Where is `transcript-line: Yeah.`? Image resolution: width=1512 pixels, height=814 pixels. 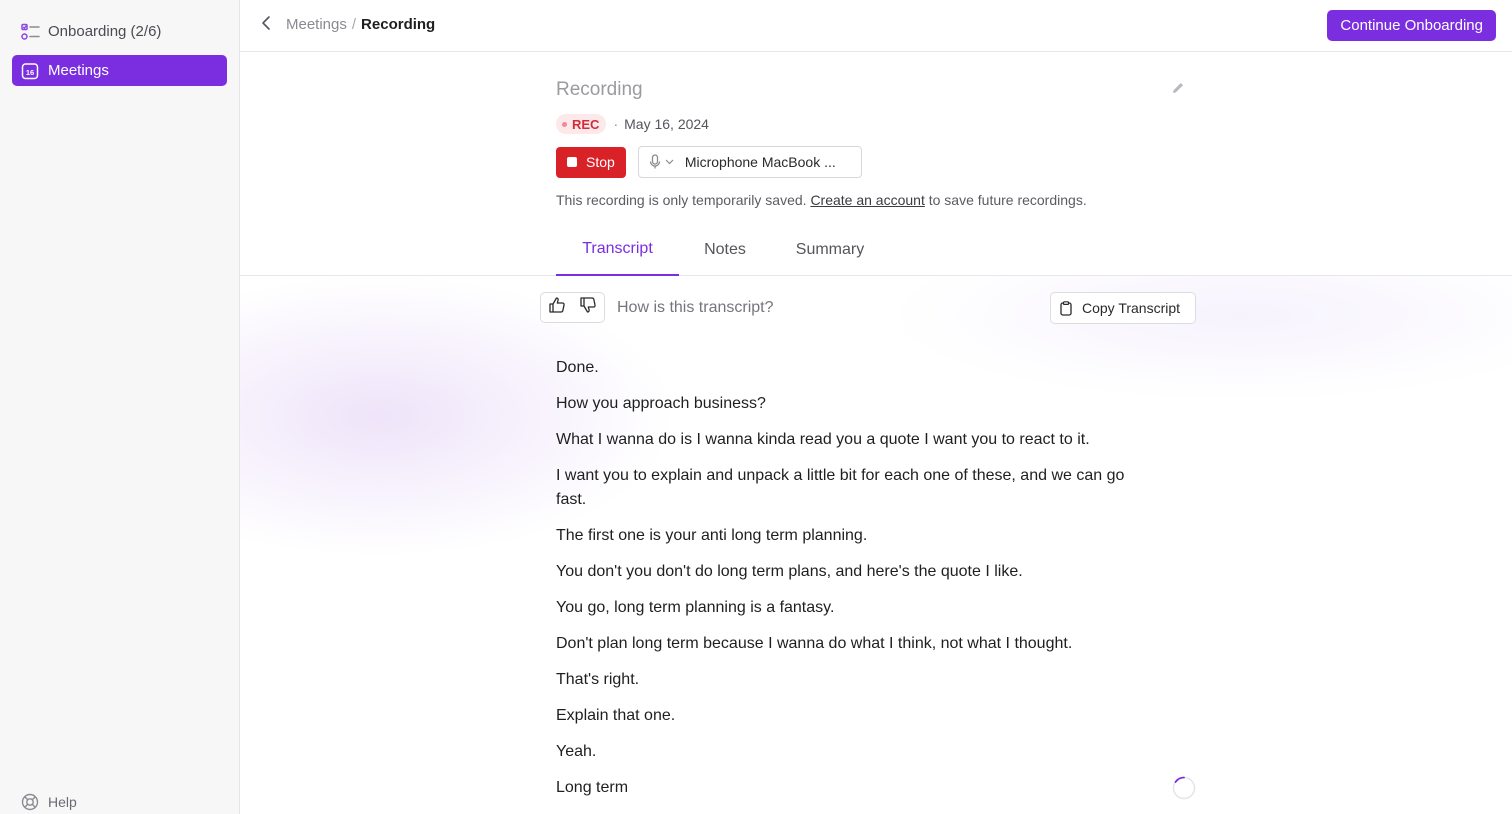
transcript-line: Yeah. is located at coordinates (576, 751).